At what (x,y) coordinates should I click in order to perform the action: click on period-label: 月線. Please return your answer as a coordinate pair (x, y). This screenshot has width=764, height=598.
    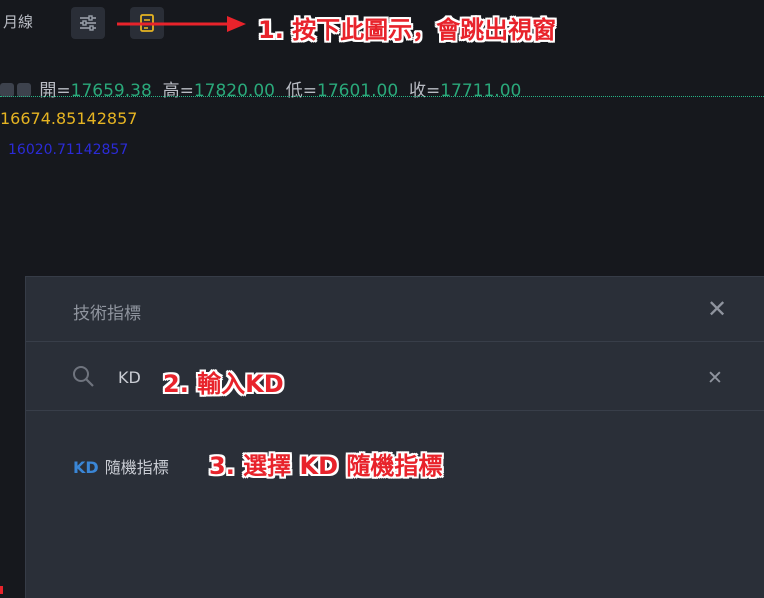
    Looking at the image, I should click on (18, 21).